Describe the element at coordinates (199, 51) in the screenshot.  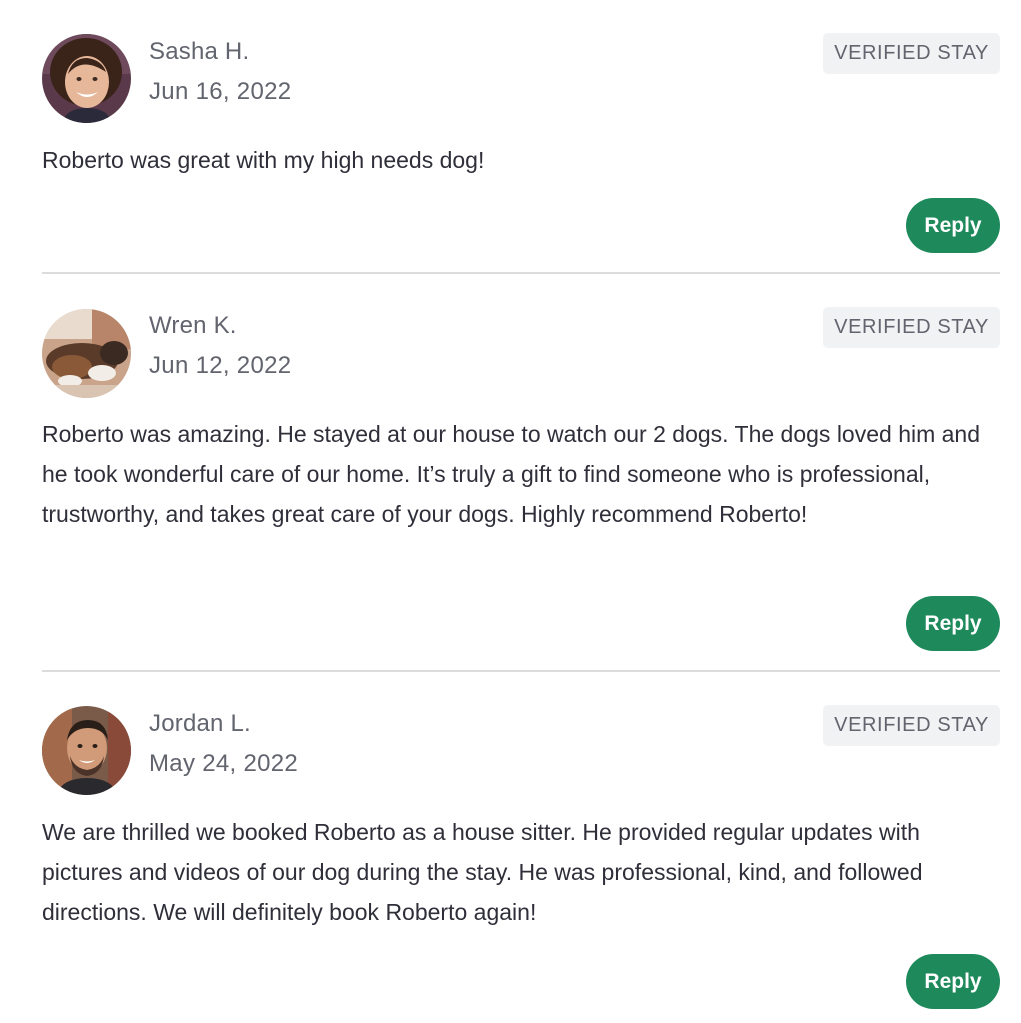
I see `reviewer-name: Sasha H.` at that location.